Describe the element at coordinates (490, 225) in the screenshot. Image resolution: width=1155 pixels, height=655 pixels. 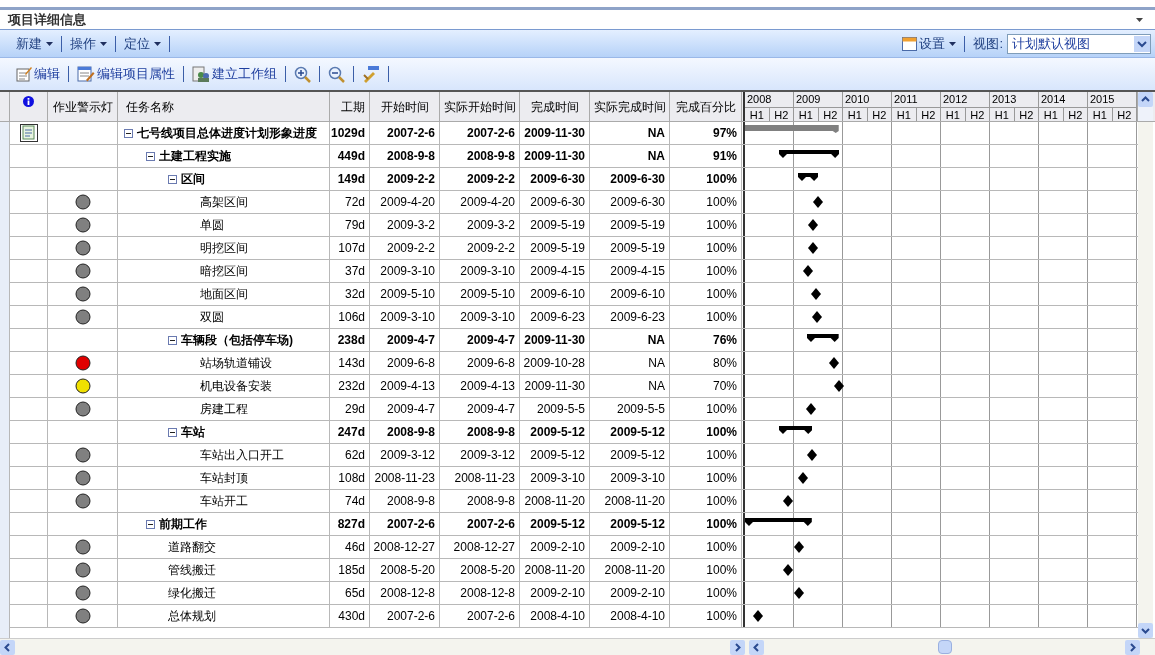
I see `table-cell-text: 2009-3-2` at that location.